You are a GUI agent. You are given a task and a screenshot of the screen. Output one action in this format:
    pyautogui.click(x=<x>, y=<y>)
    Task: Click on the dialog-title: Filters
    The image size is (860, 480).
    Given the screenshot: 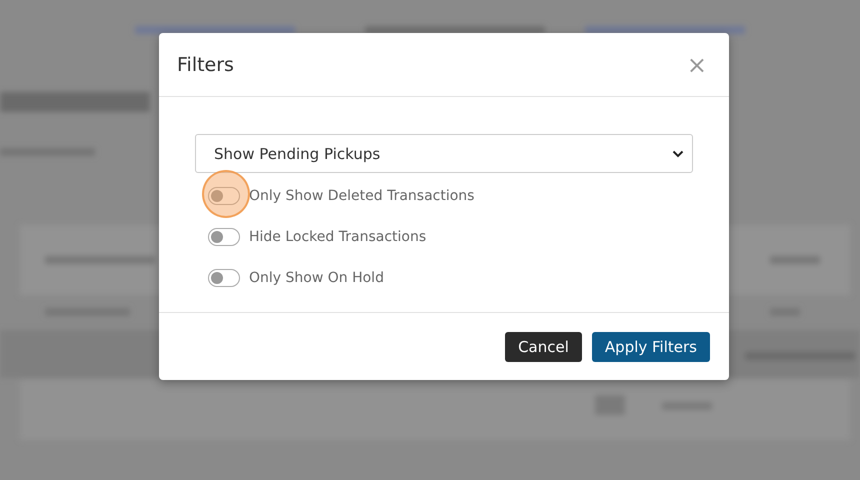 What is the action you would take?
    pyautogui.click(x=205, y=65)
    